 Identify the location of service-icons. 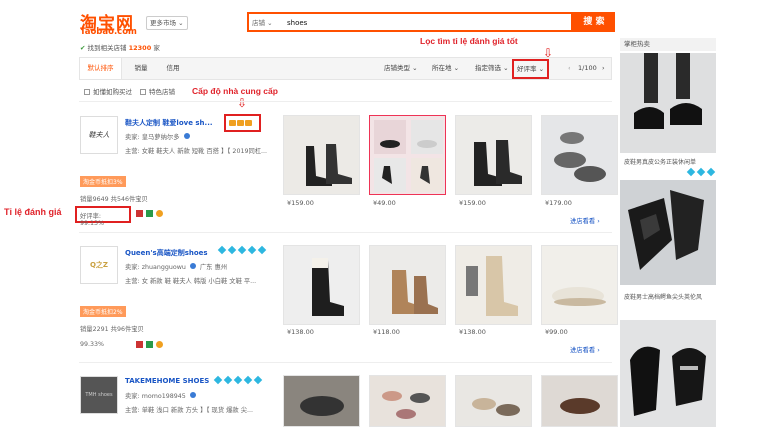
(151, 345).